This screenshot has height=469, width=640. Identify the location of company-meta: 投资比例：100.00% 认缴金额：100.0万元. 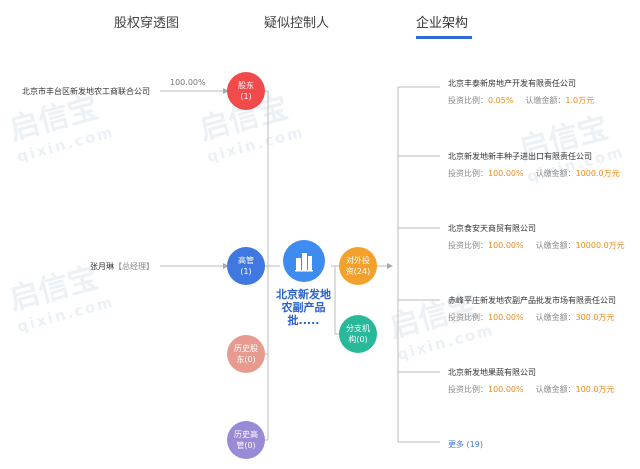
(531, 389).